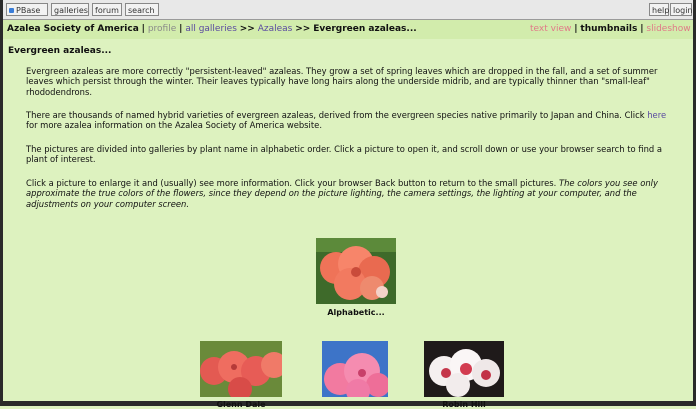 The width and height of the screenshot is (696, 409). What do you see at coordinates (142, 9) in the screenshot?
I see `search-link: search` at bounding box center [142, 9].